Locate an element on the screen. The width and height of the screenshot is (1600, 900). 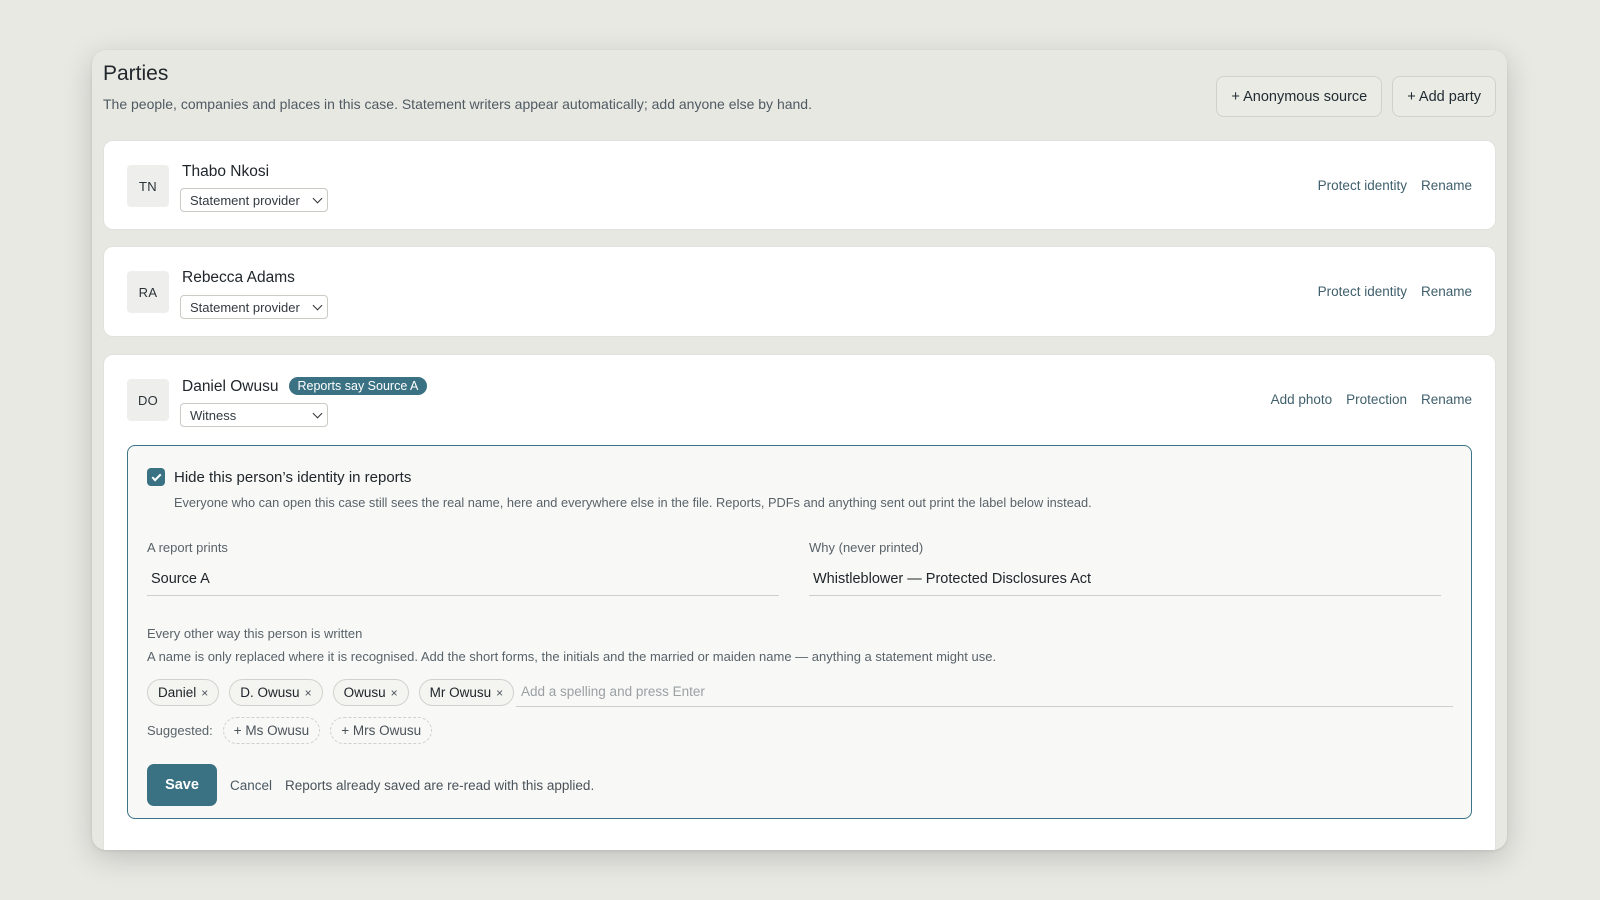
suggestion-chip-ms-owusu: + Ms Owusu is located at coordinates (271, 730).